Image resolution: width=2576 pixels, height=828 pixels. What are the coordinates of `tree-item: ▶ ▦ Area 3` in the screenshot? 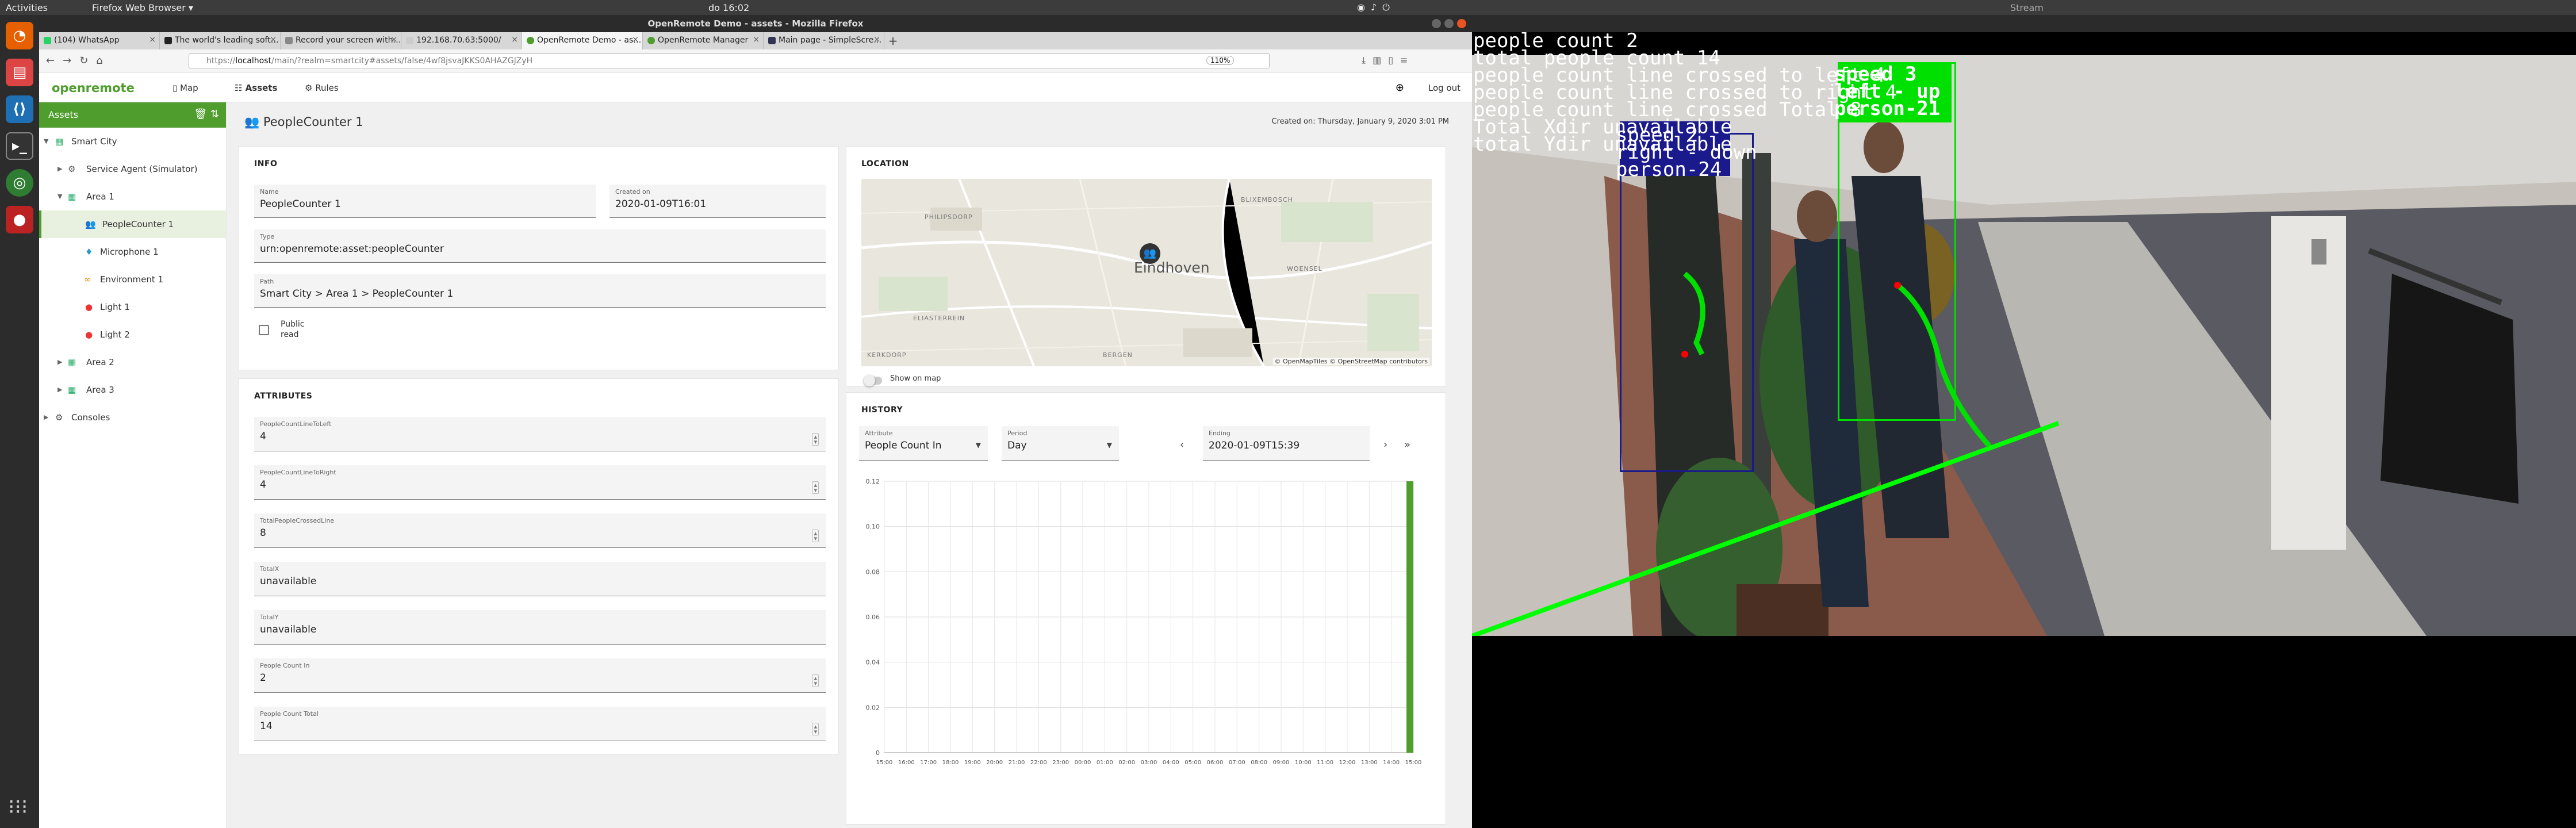 It's located at (132, 390).